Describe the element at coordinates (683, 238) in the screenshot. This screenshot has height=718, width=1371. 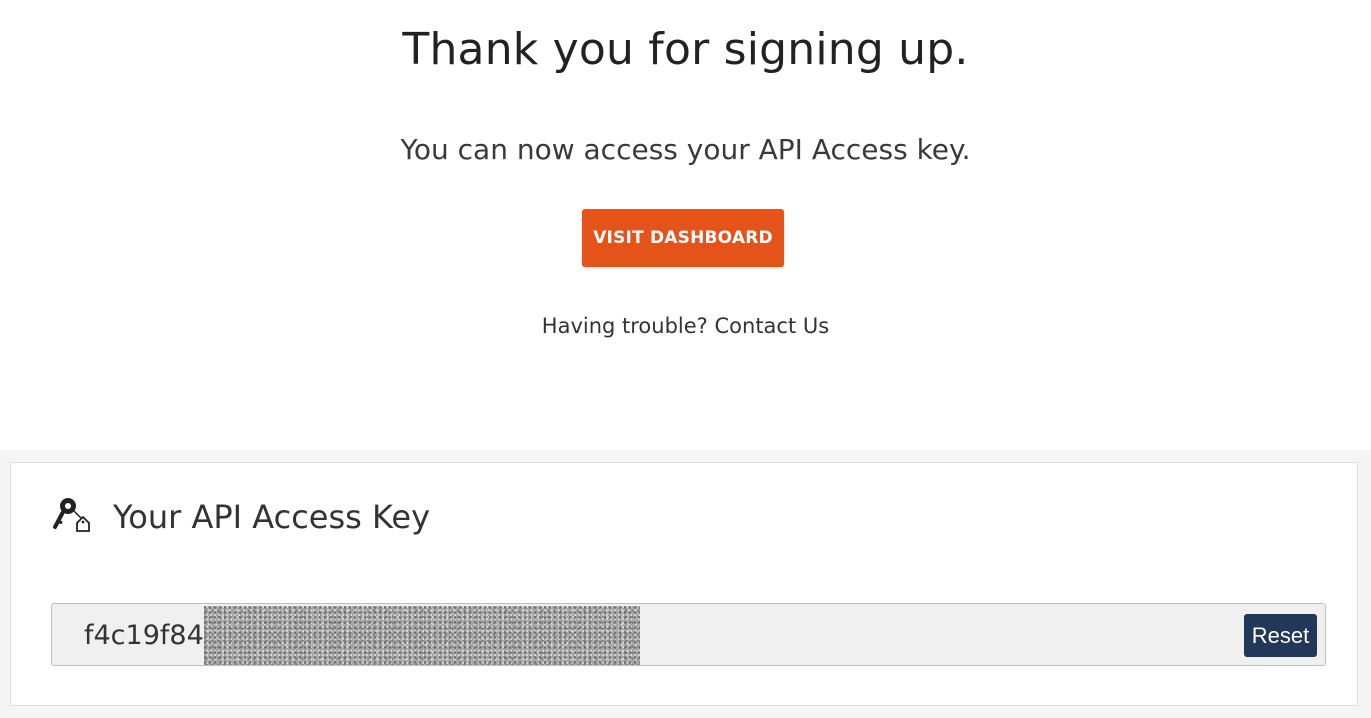
I see `visit-dashboard-button: VISIT DASHBOARD` at that location.